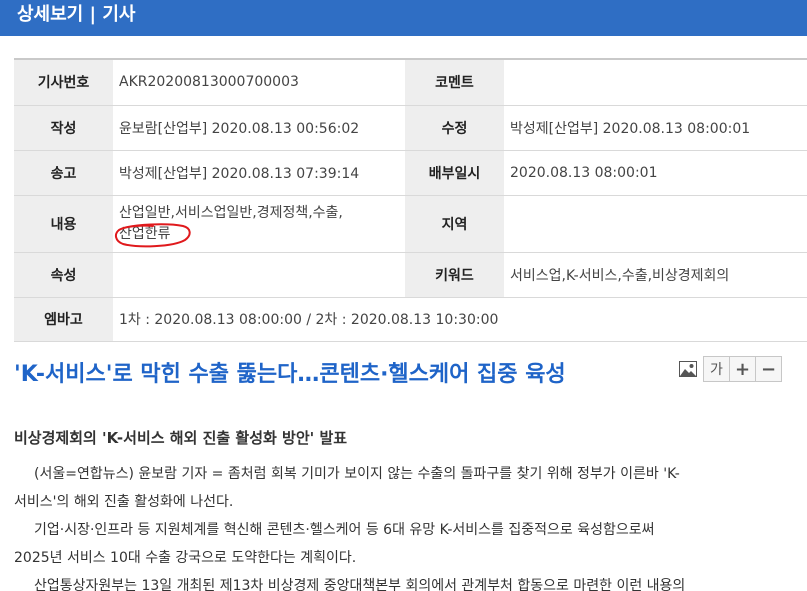  I want to click on written-value: 윤보람[산업부] 2020.08.13 00:56:02, so click(259, 127).